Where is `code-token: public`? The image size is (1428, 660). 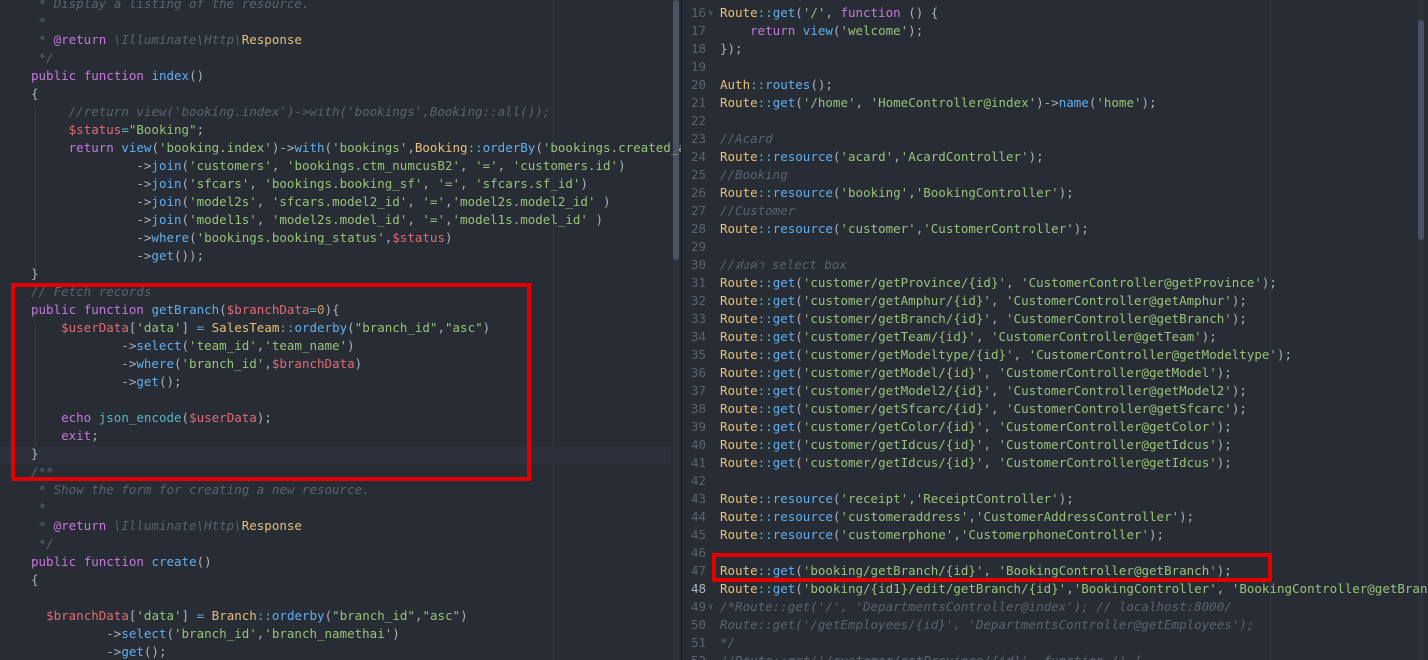
code-token: public is located at coordinates (54, 75).